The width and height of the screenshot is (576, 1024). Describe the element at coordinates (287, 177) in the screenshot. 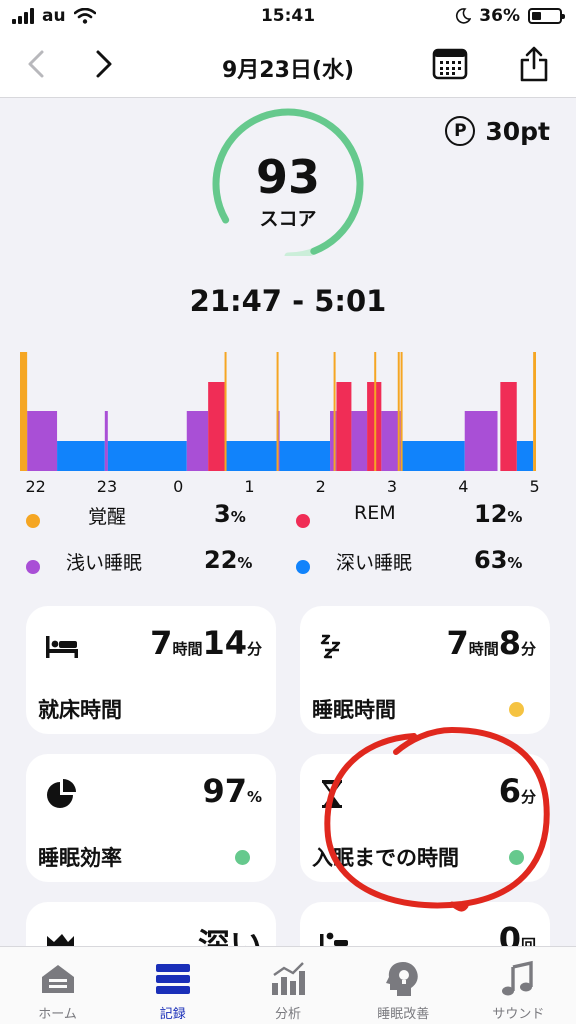

I see `score-value: 93` at that location.